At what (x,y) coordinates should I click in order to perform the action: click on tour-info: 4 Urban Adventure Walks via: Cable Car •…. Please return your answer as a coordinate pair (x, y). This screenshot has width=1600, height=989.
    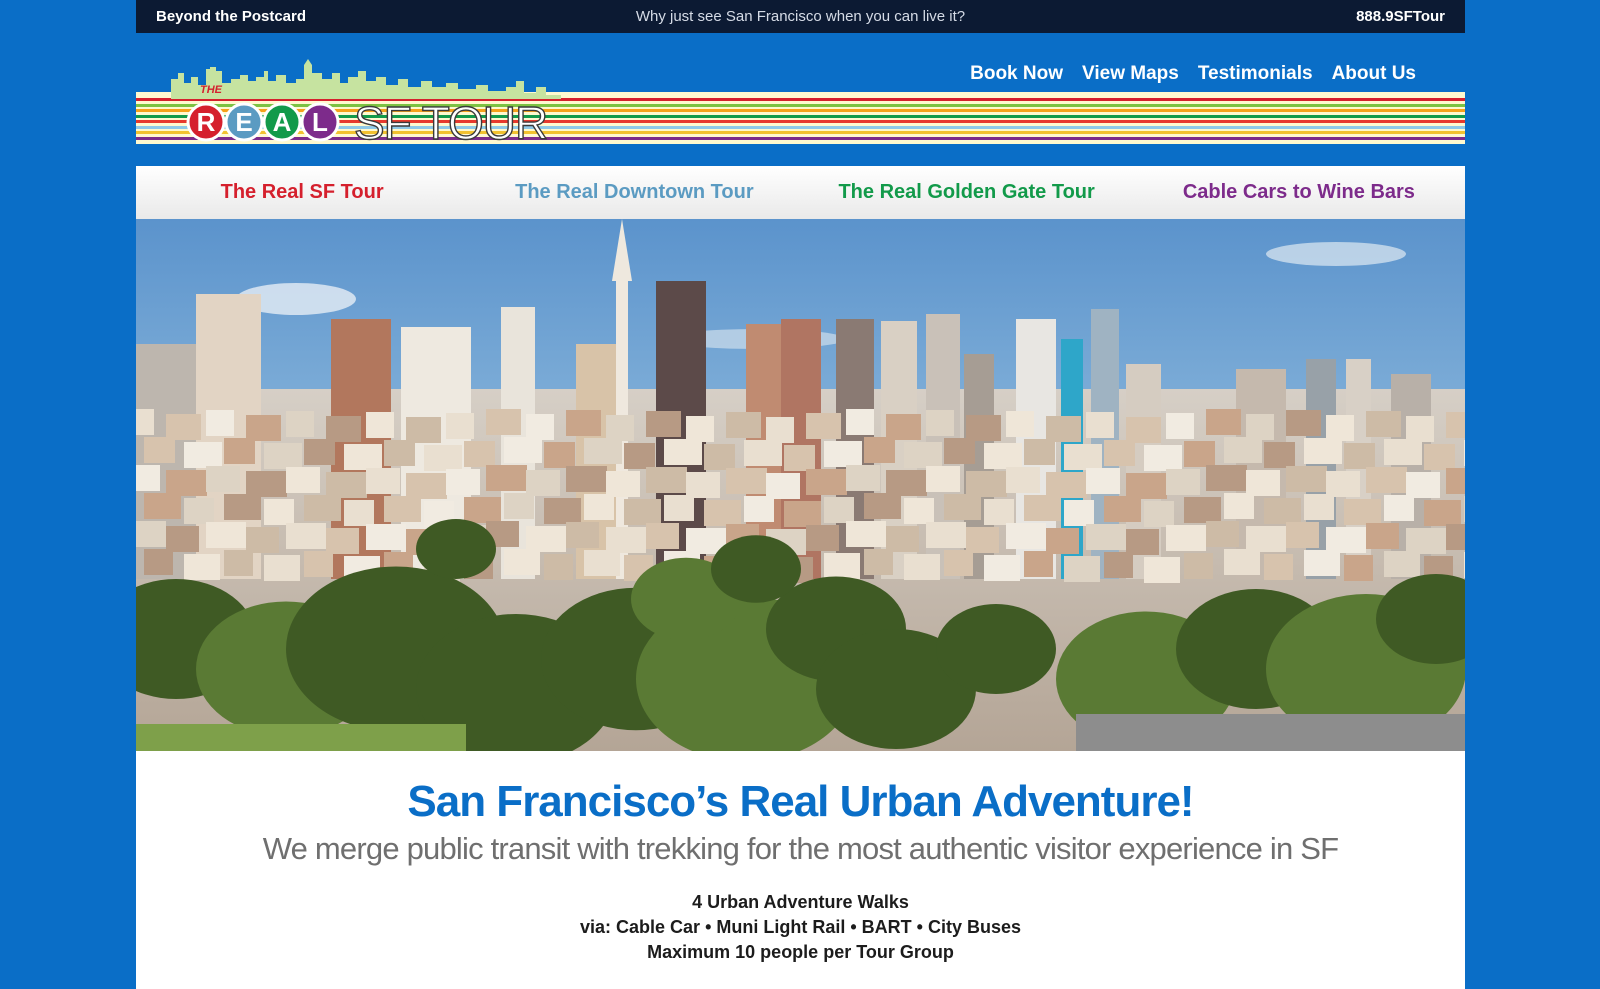
    Looking at the image, I should click on (800, 927).